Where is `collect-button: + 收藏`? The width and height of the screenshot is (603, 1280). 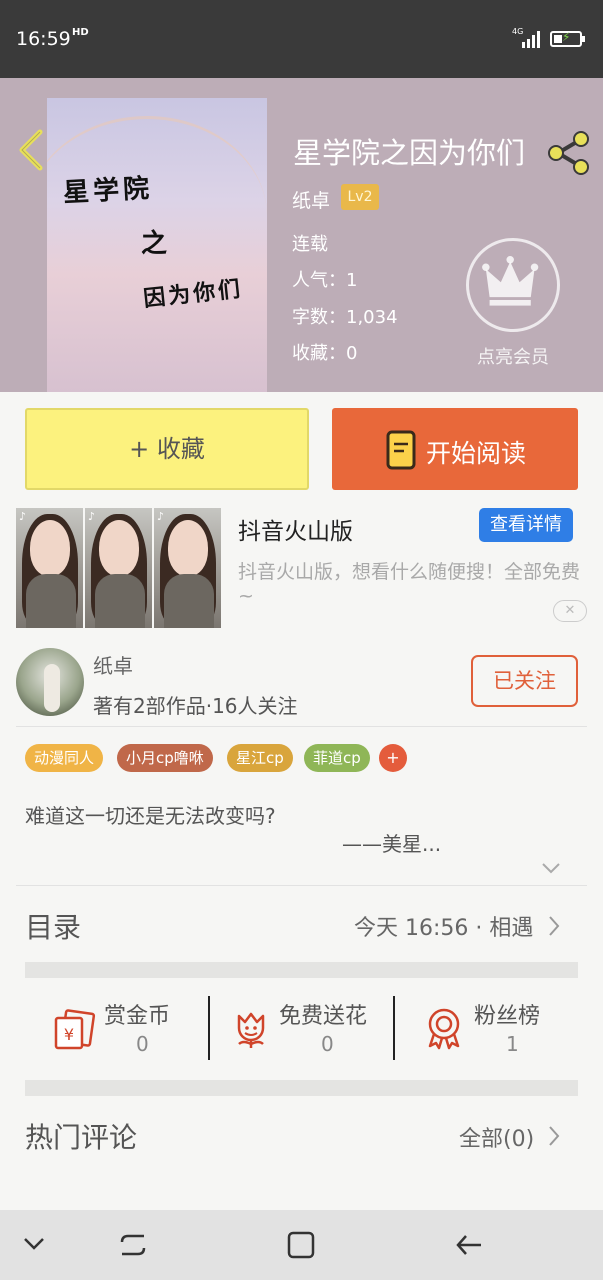
collect-button: + 收藏 is located at coordinates (167, 449).